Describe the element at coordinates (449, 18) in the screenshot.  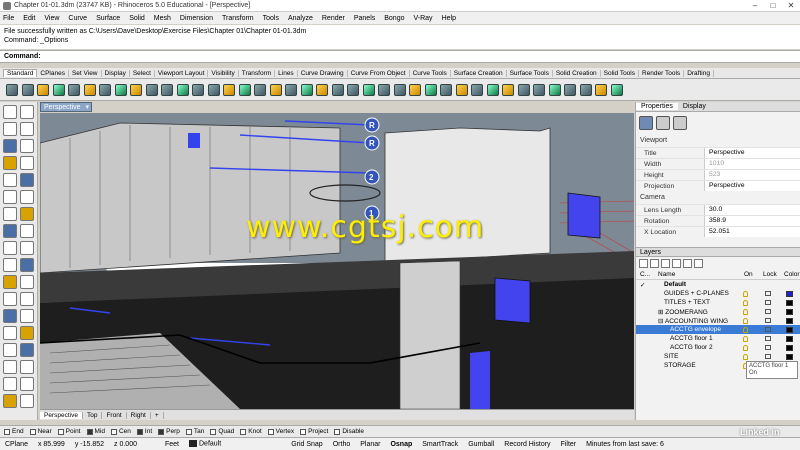
I see `menu-item-help: Help` at that location.